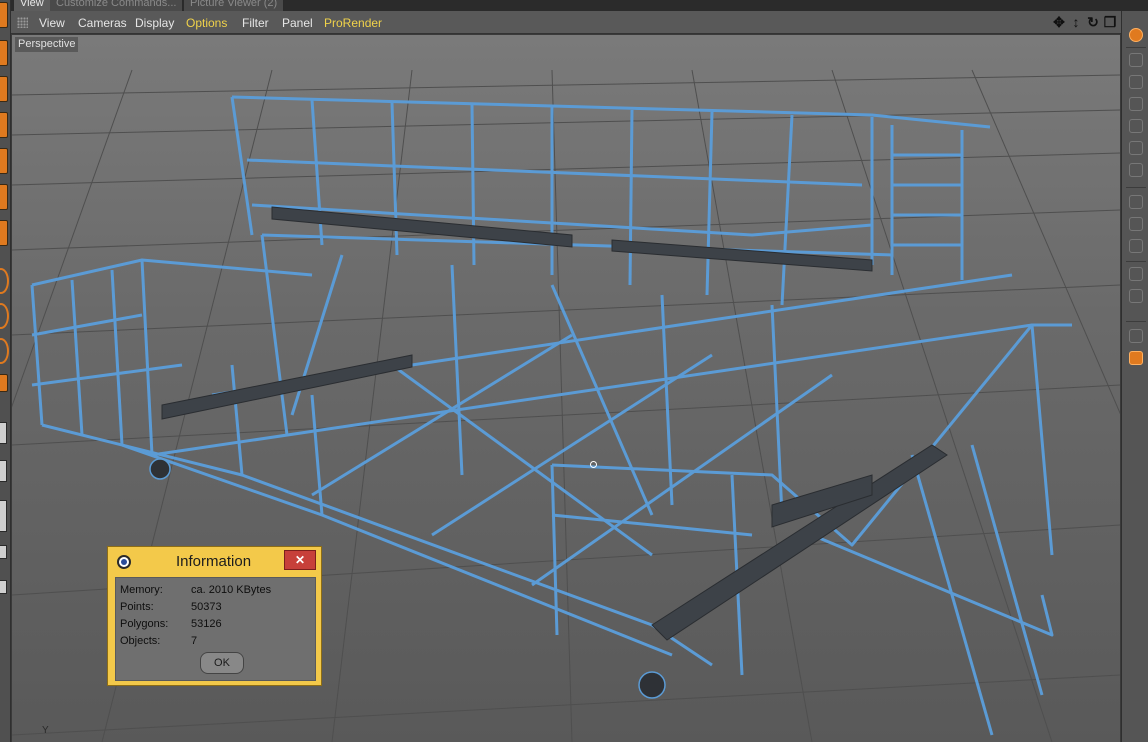 The width and height of the screenshot is (1148, 742). Describe the element at coordinates (194, 641) in the screenshot. I see `info-value: 7` at that location.